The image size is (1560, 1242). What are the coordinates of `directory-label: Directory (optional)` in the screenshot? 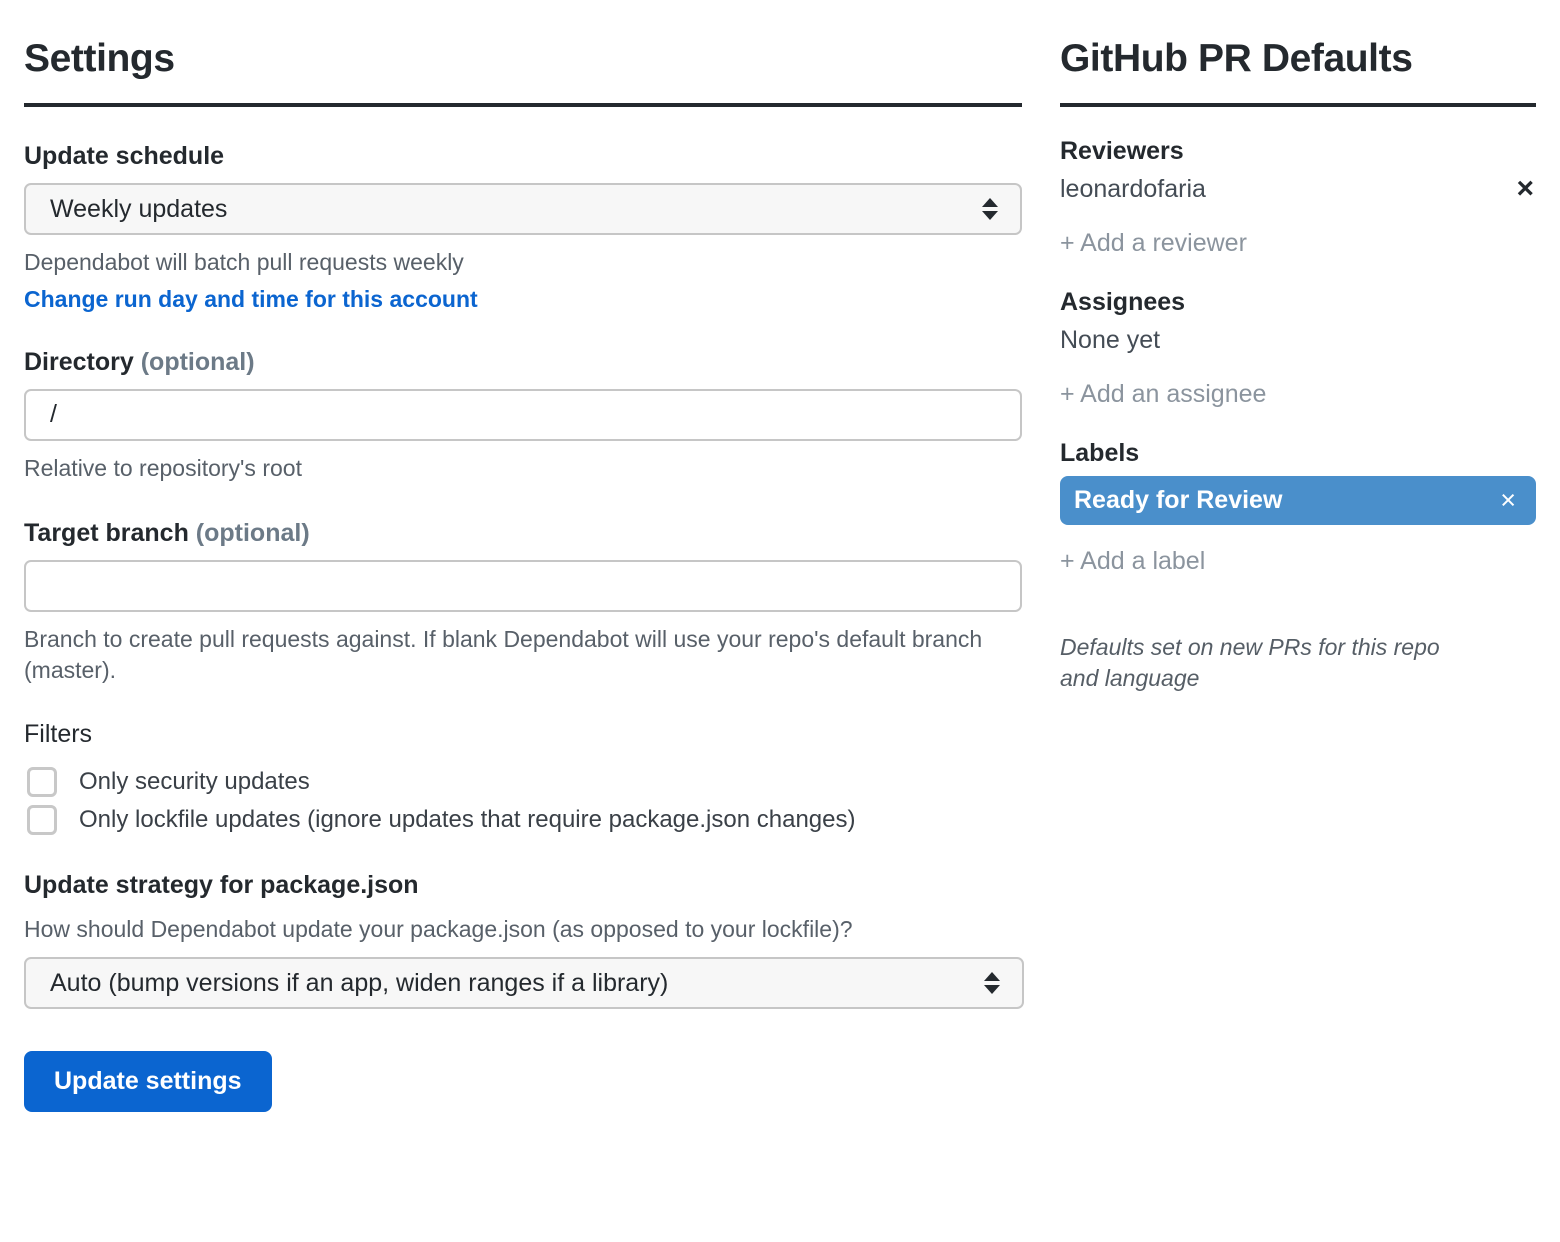 It's located at (523, 362).